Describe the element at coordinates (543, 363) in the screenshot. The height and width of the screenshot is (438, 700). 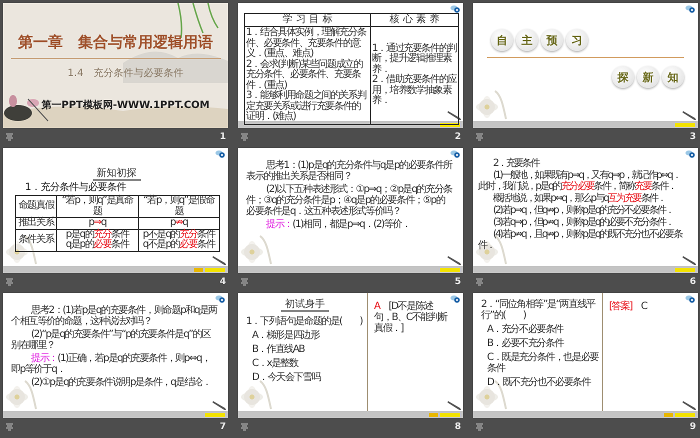
I see `option-text: C．既是充分条件，也是必要条件` at that location.